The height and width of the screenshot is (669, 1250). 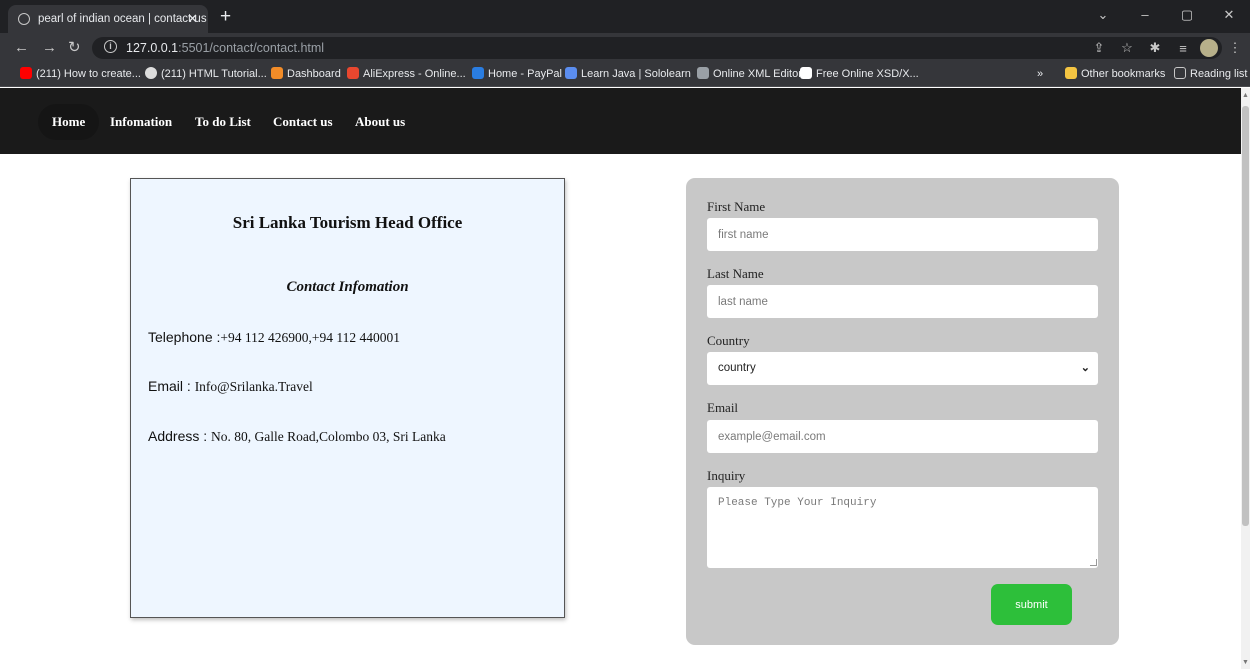 I want to click on window-controls: ⌄ – ▢ ✕, so click(x=1166, y=16).